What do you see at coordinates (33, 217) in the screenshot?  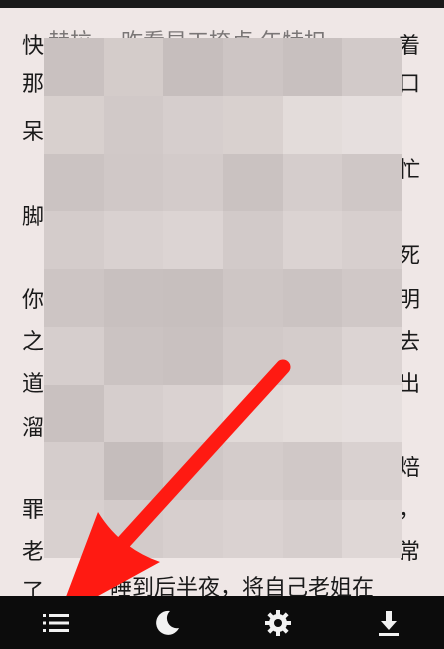 I see `text-char: 脚` at bounding box center [33, 217].